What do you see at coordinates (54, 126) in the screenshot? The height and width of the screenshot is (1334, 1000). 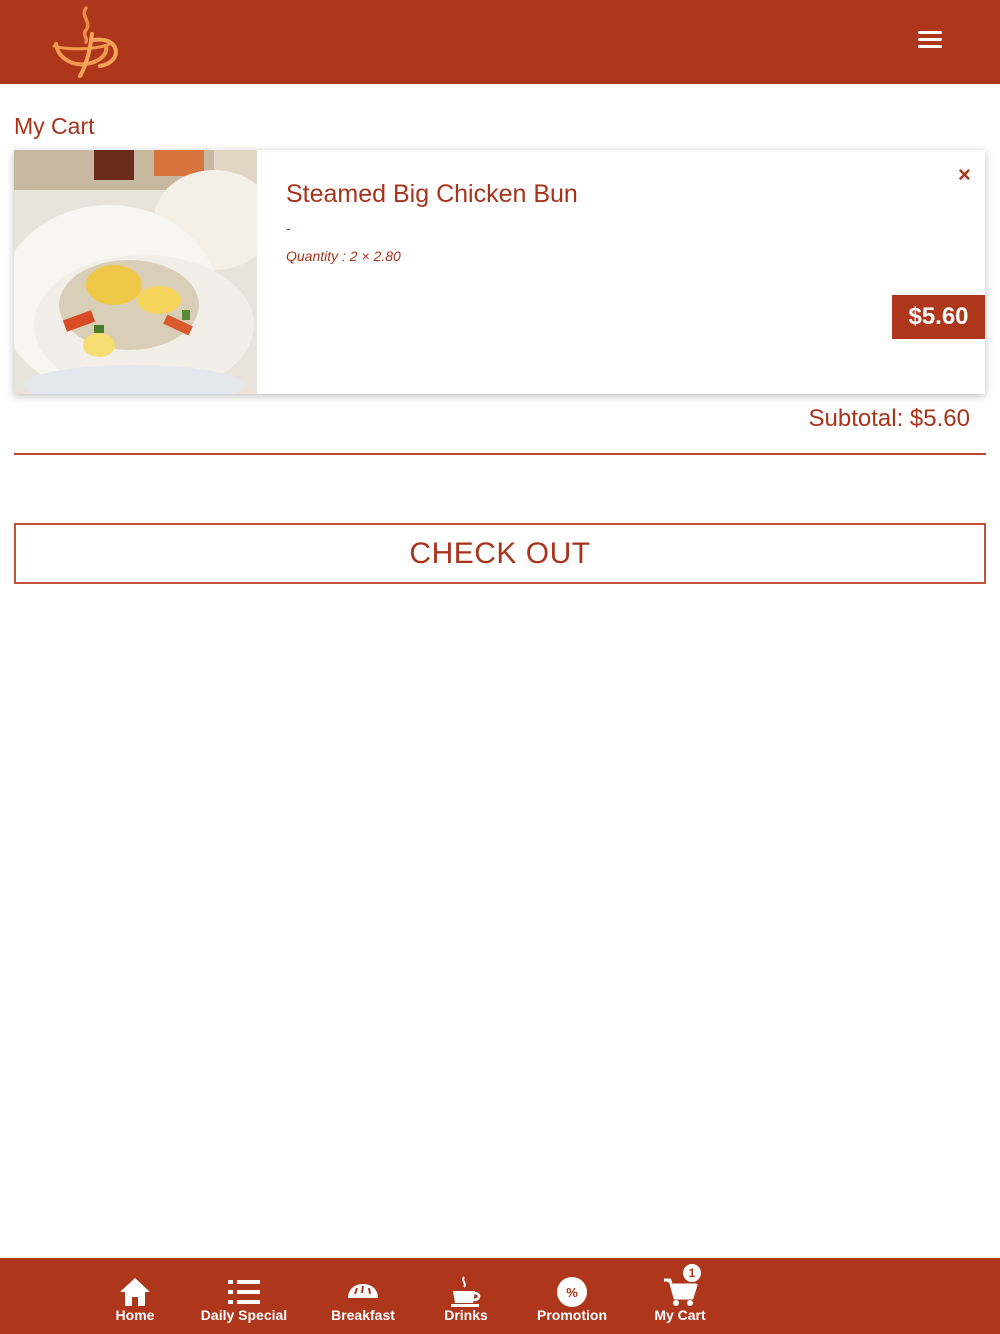 I see `page-title: My Cart` at bounding box center [54, 126].